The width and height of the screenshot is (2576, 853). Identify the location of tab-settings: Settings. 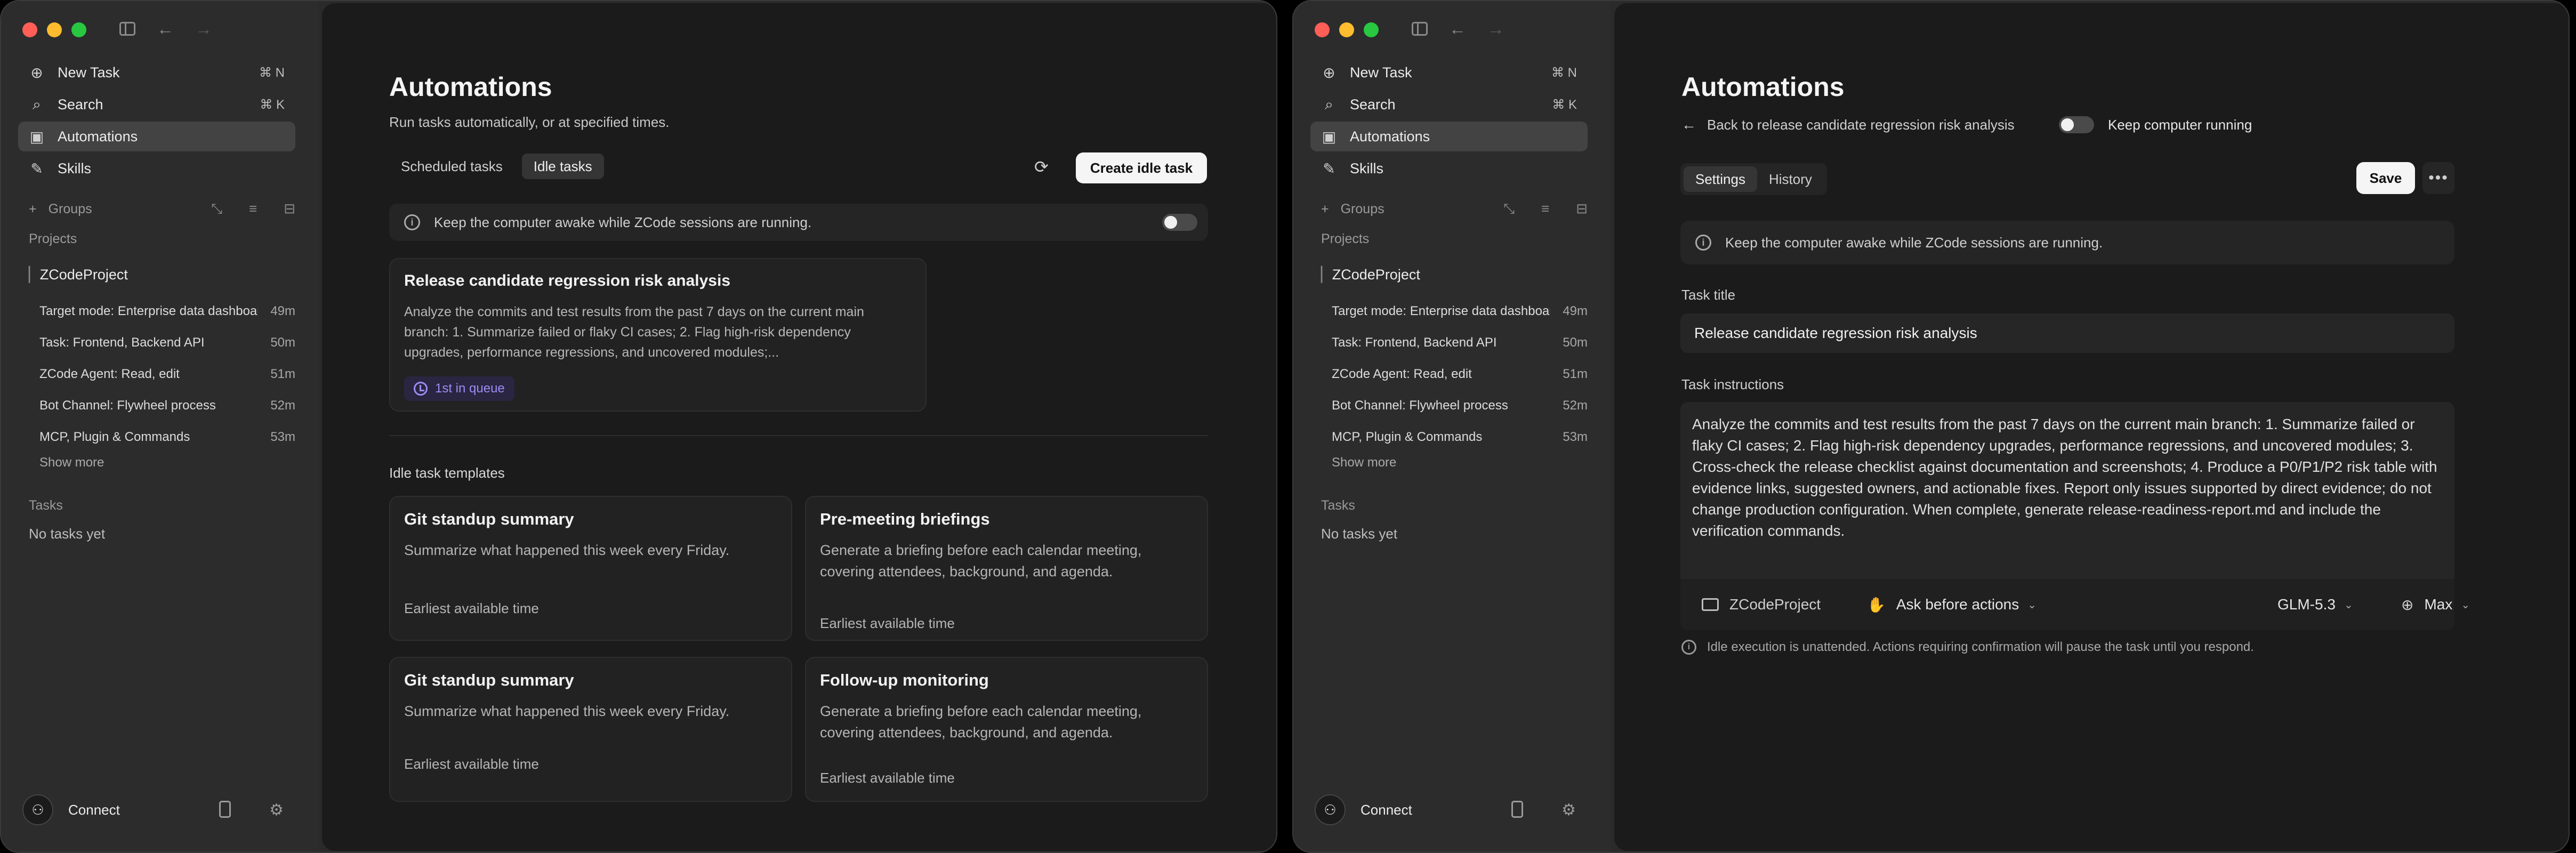
(1720, 179).